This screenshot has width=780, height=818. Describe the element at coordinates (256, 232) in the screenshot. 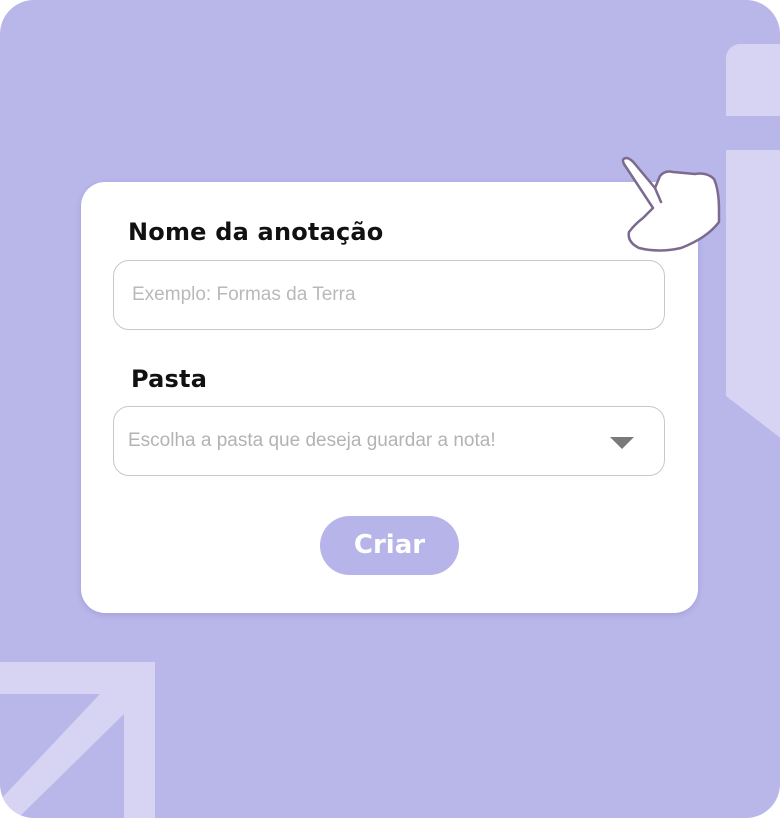

I see `note-name-label: Nome da anotação` at that location.